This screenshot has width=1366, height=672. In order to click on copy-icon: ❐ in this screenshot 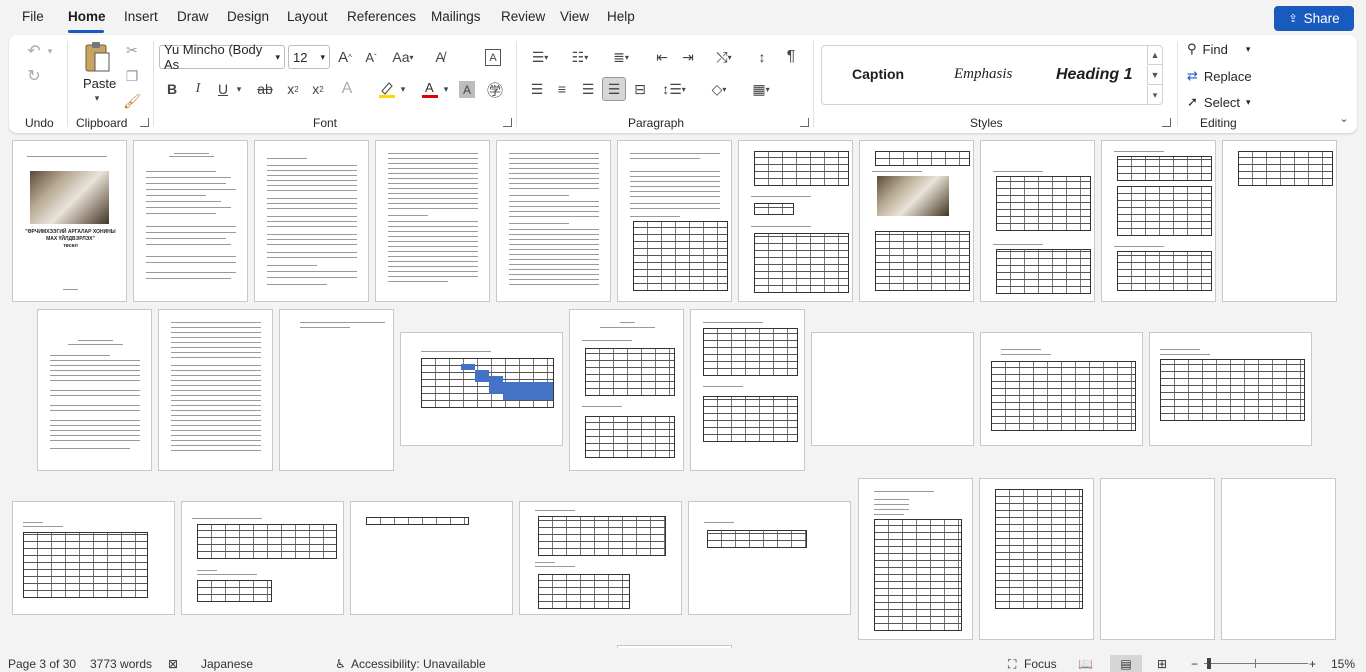, I will do `click(132, 76)`.